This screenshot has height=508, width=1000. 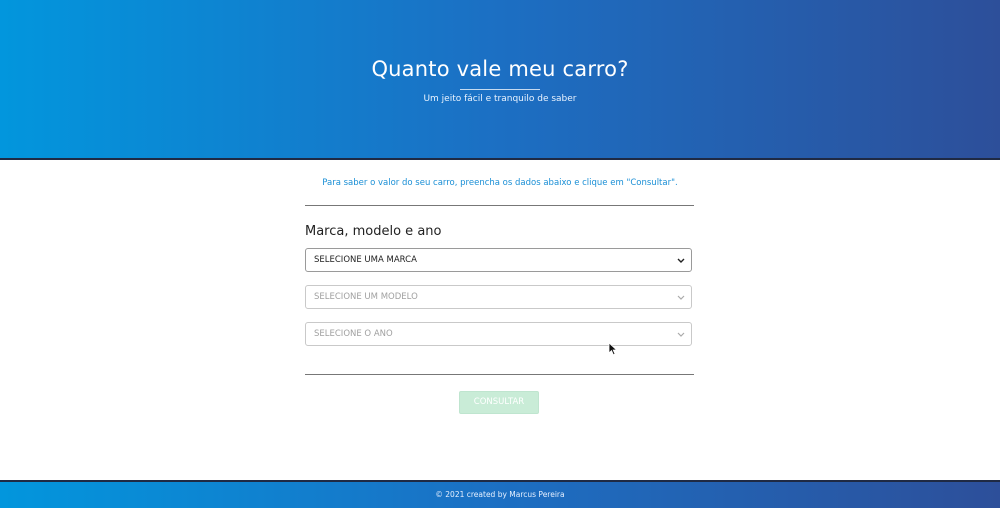 I want to click on year-select: SELECIONE O ANO, so click(x=498, y=334).